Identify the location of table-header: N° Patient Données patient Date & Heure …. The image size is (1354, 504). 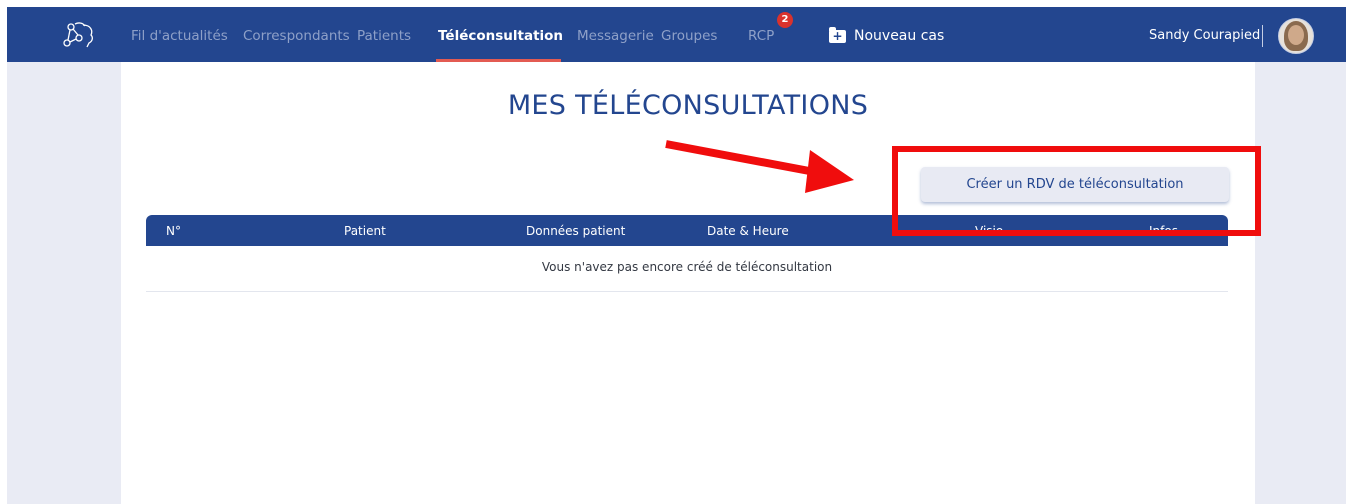
(687, 230).